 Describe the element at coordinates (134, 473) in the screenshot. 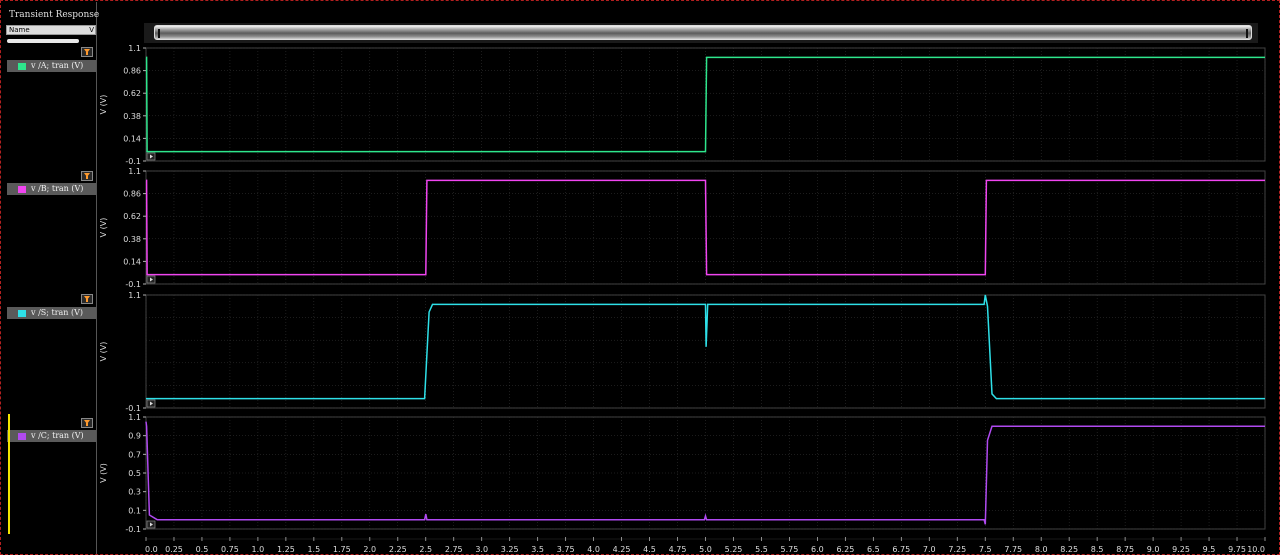

I see `y-tick-label: 0.5` at that location.